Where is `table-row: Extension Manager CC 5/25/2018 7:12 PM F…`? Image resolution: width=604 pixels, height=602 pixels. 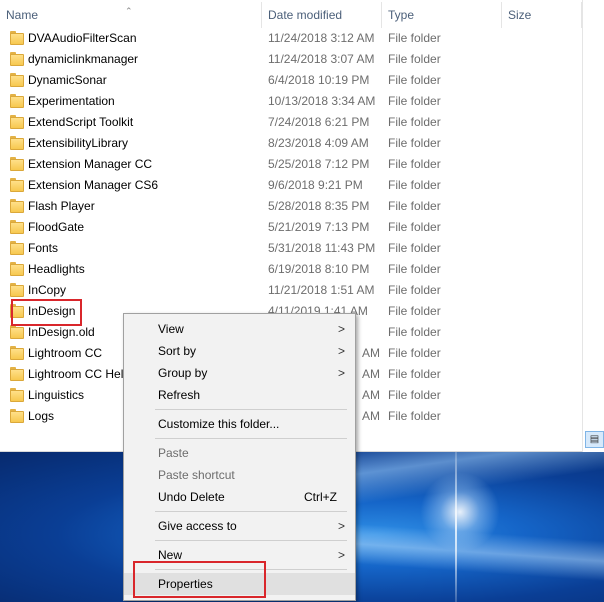 table-row: Extension Manager CC 5/25/2018 7:12 PM F… is located at coordinates (291, 164).